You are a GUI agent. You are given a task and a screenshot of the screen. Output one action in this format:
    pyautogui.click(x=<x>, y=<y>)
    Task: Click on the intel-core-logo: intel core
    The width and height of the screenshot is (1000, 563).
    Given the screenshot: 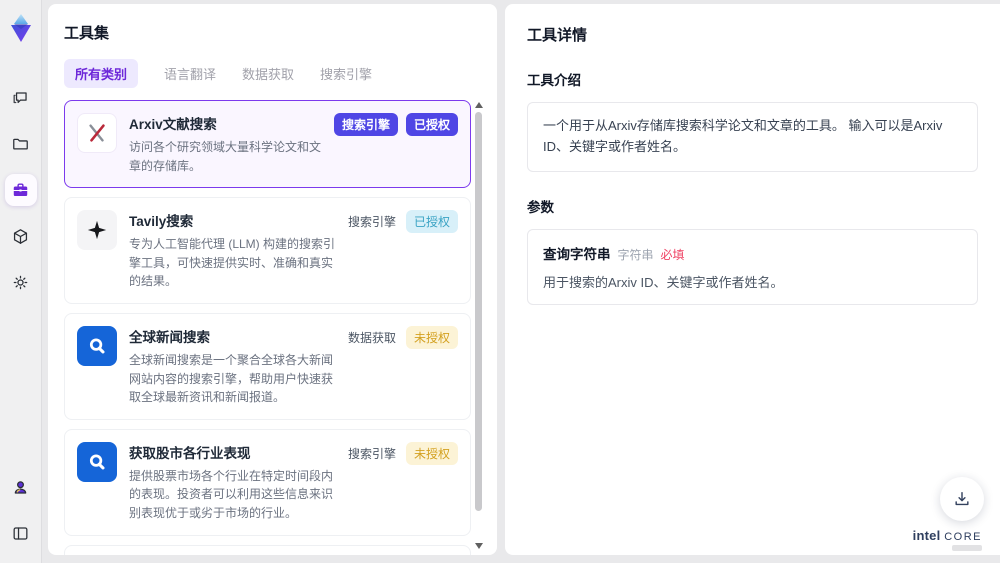 What is the action you would take?
    pyautogui.click(x=947, y=539)
    